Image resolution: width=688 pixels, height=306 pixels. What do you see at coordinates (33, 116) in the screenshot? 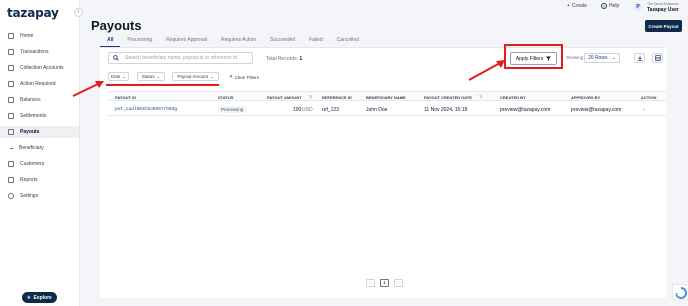
I see `sidebar-item-label: Settlements` at bounding box center [33, 116].